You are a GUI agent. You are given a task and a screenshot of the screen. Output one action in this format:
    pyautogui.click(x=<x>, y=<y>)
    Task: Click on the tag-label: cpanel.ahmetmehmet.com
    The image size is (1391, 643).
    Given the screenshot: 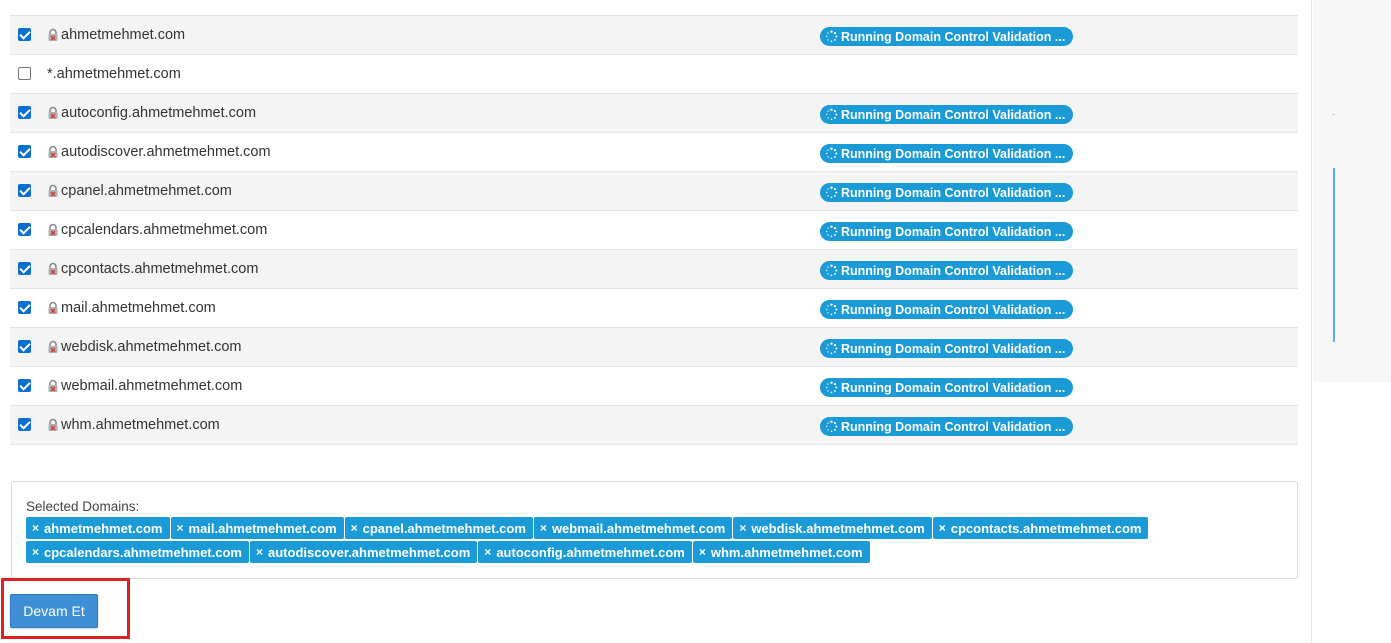 What is the action you would take?
    pyautogui.click(x=444, y=528)
    